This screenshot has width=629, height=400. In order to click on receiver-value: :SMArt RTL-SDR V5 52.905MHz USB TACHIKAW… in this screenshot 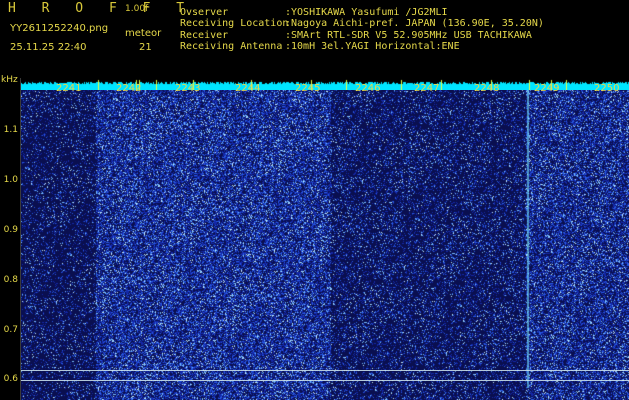, I will do `click(408, 35)`.